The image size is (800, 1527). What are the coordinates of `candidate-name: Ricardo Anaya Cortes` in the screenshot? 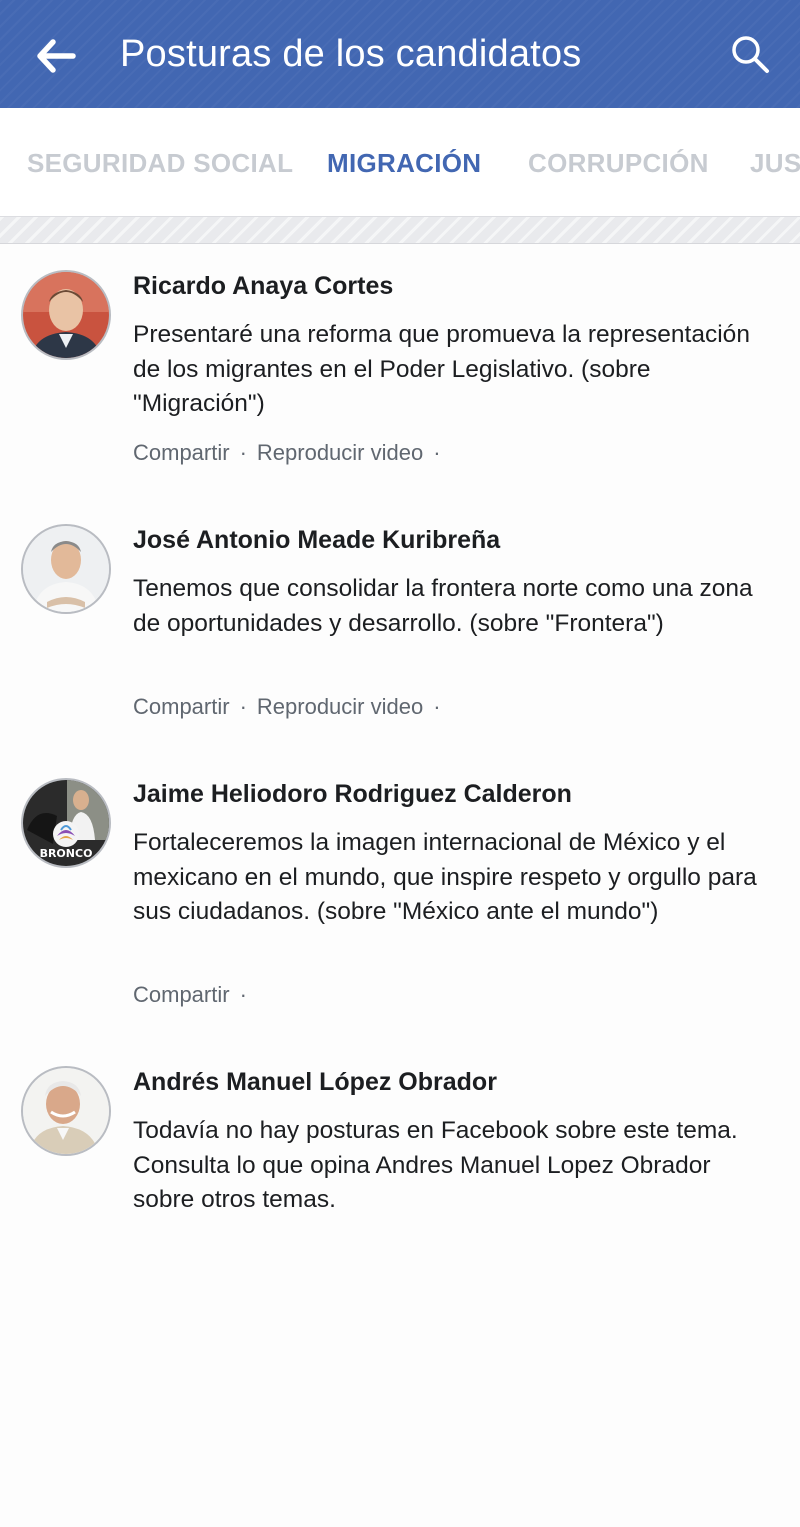 It's located at (263, 286).